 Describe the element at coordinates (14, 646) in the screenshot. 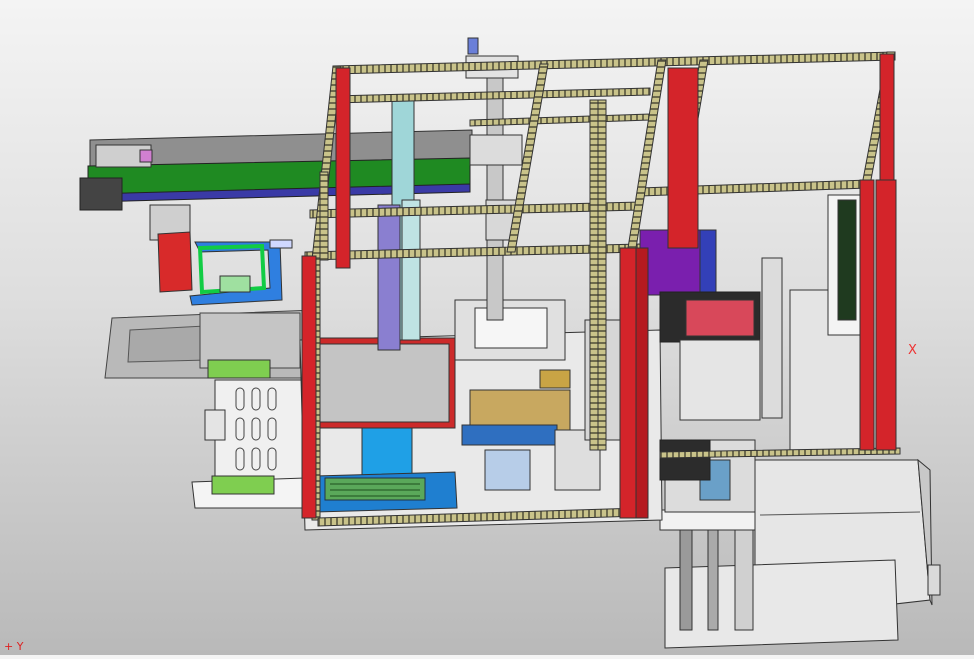

I see `axis-triad-icon: + Y` at that location.